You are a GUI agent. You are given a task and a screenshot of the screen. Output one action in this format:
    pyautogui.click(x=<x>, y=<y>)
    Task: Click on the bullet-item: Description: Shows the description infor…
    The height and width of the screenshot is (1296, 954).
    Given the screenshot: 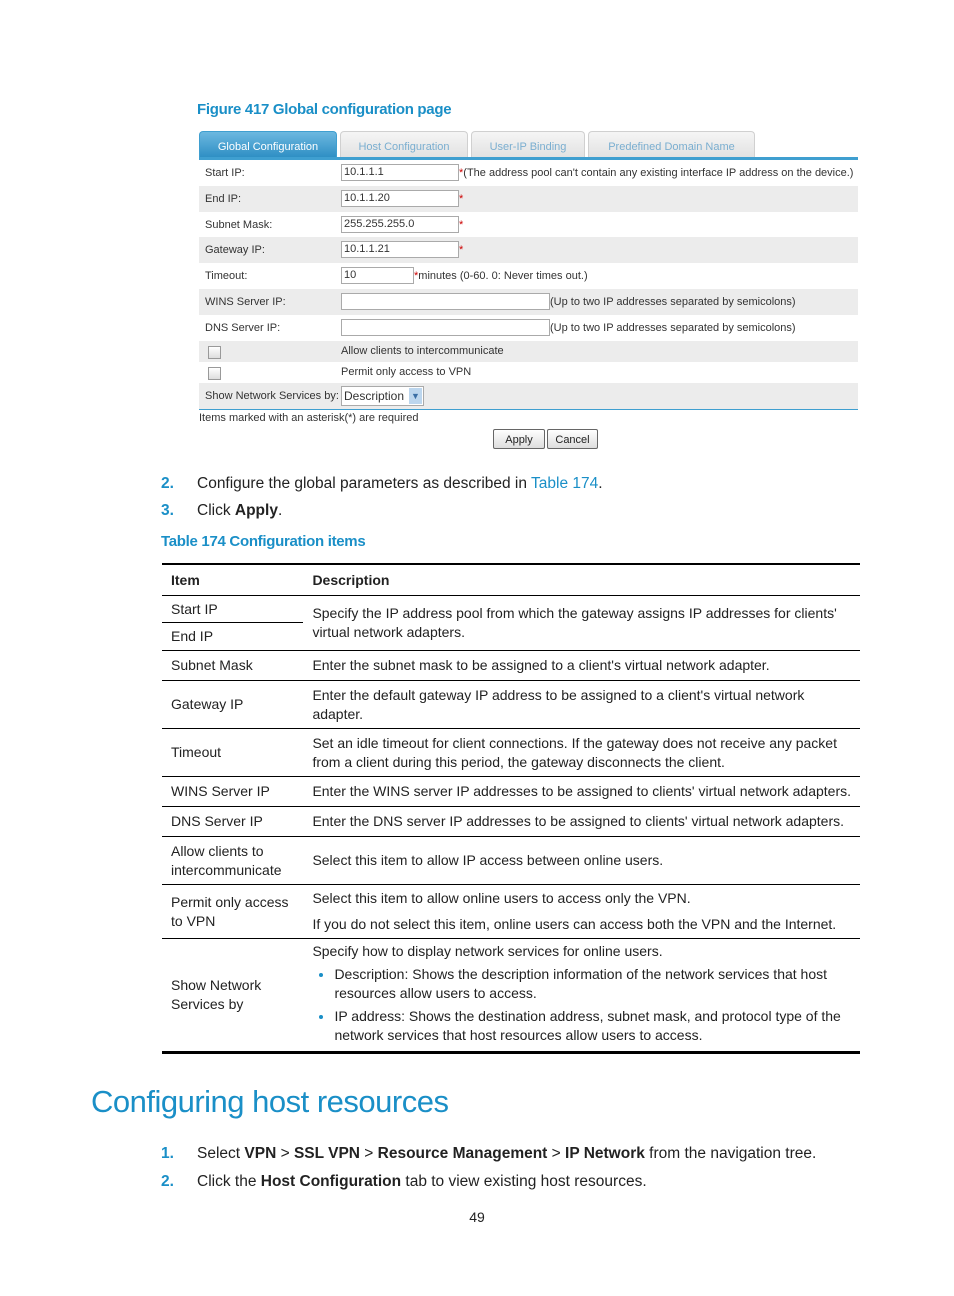 What is the action you would take?
    pyautogui.click(x=592, y=984)
    